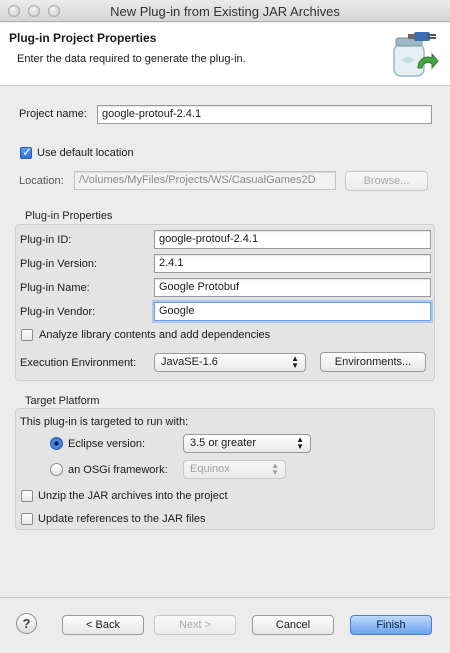 This screenshot has height=653, width=450. What do you see at coordinates (225, 597) in the screenshot?
I see `footer-divider` at bounding box center [225, 597].